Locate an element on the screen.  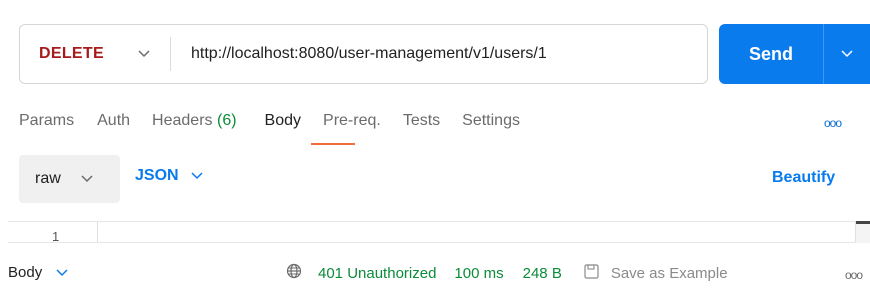
send-label: Send is located at coordinates (770, 53).